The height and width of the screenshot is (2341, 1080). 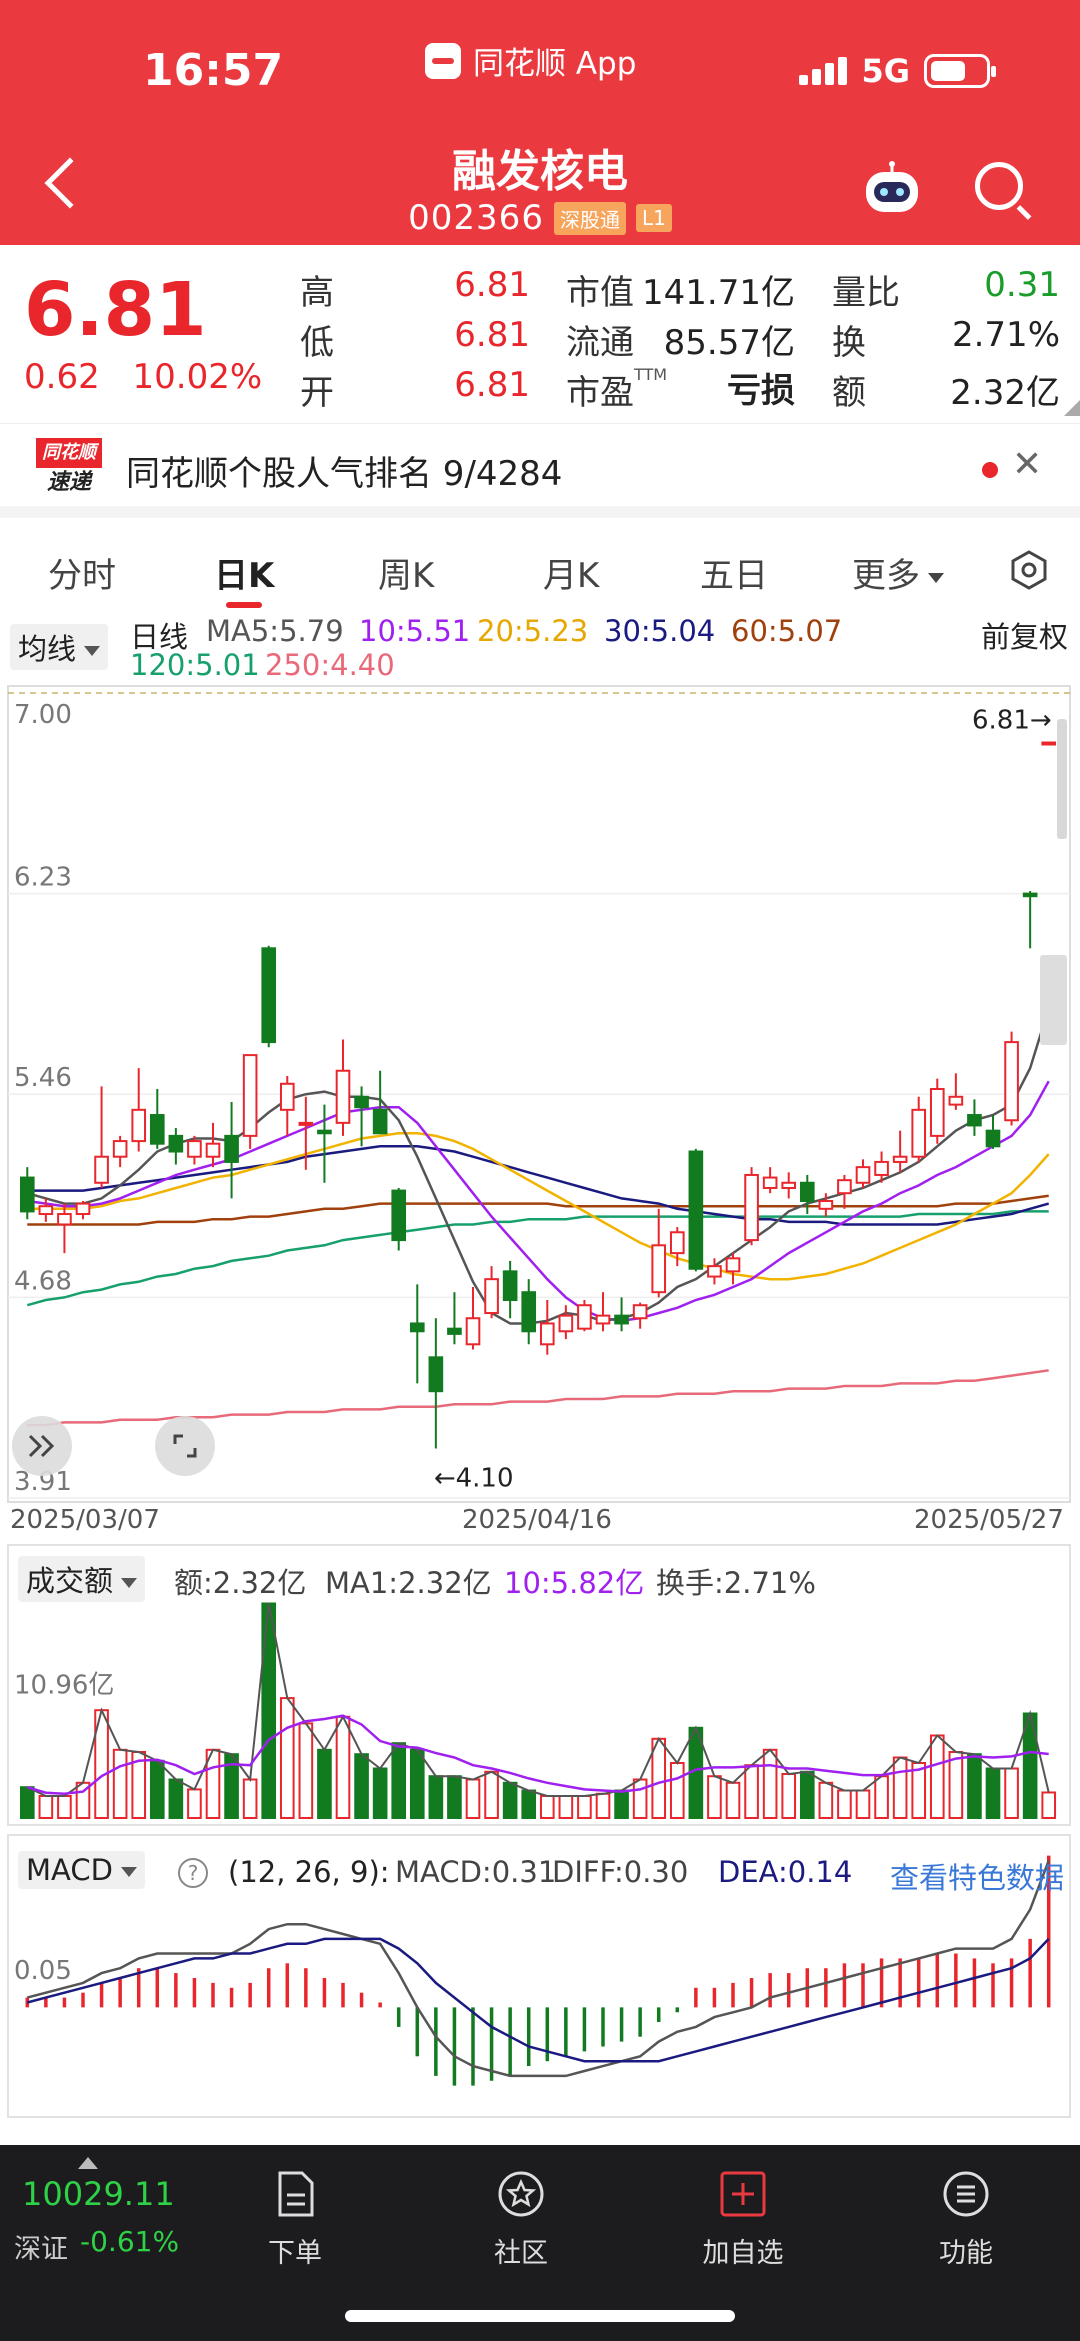 I want to click on price-change: 0.62 10.02%, so click(x=143, y=377).